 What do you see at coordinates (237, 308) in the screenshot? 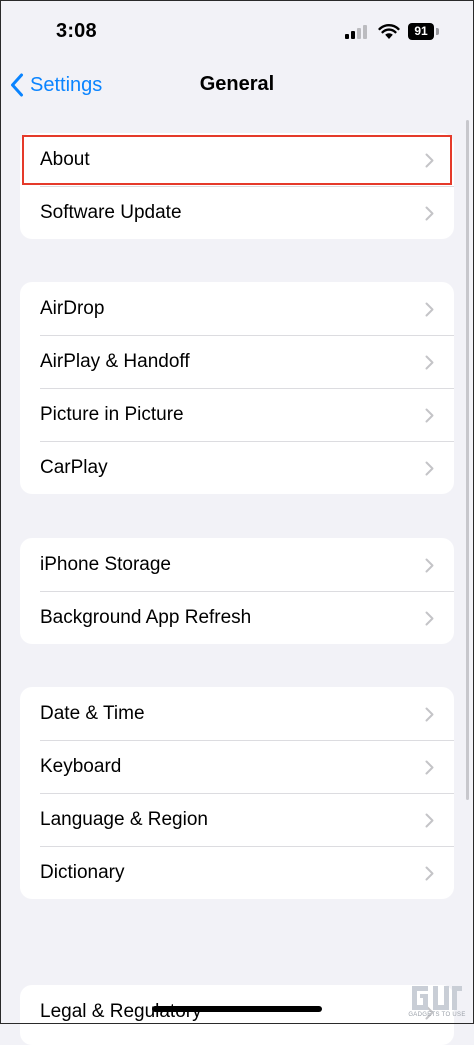
I see `settings-row-airdrop: AirDrop` at bounding box center [237, 308].